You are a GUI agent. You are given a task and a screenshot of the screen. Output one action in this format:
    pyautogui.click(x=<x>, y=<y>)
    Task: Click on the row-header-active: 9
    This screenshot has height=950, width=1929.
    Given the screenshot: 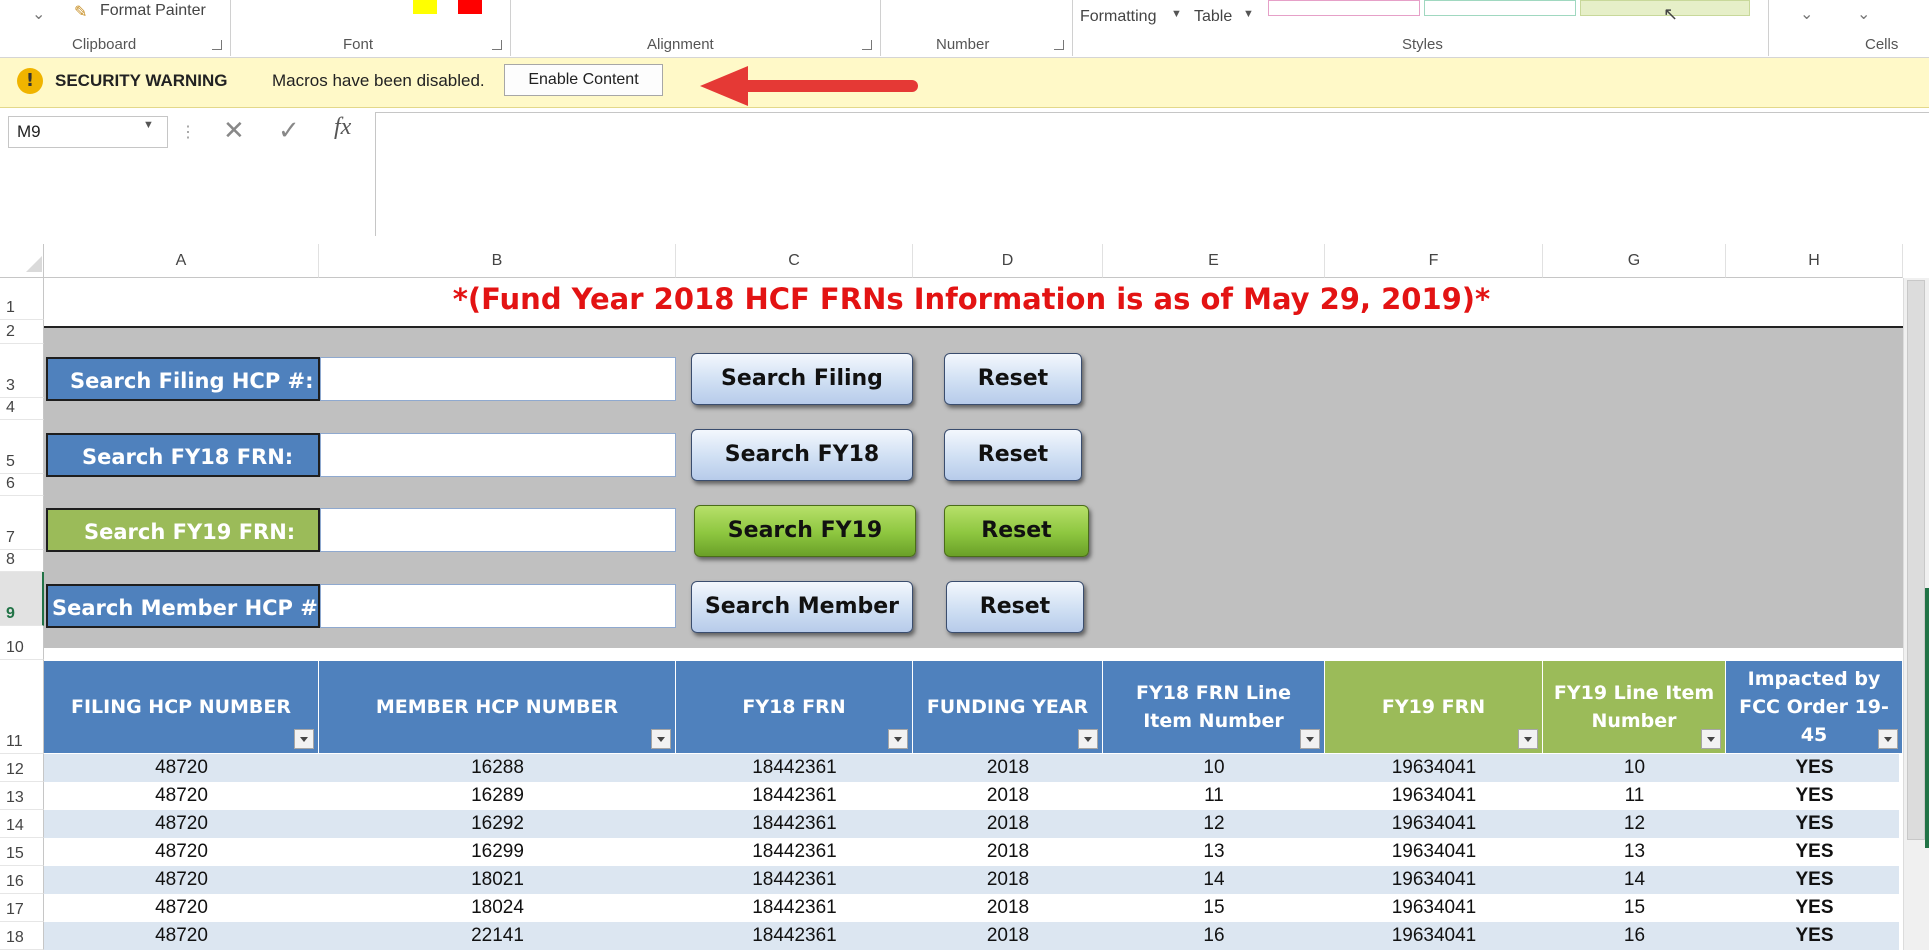 What is the action you would take?
    pyautogui.click(x=22, y=599)
    